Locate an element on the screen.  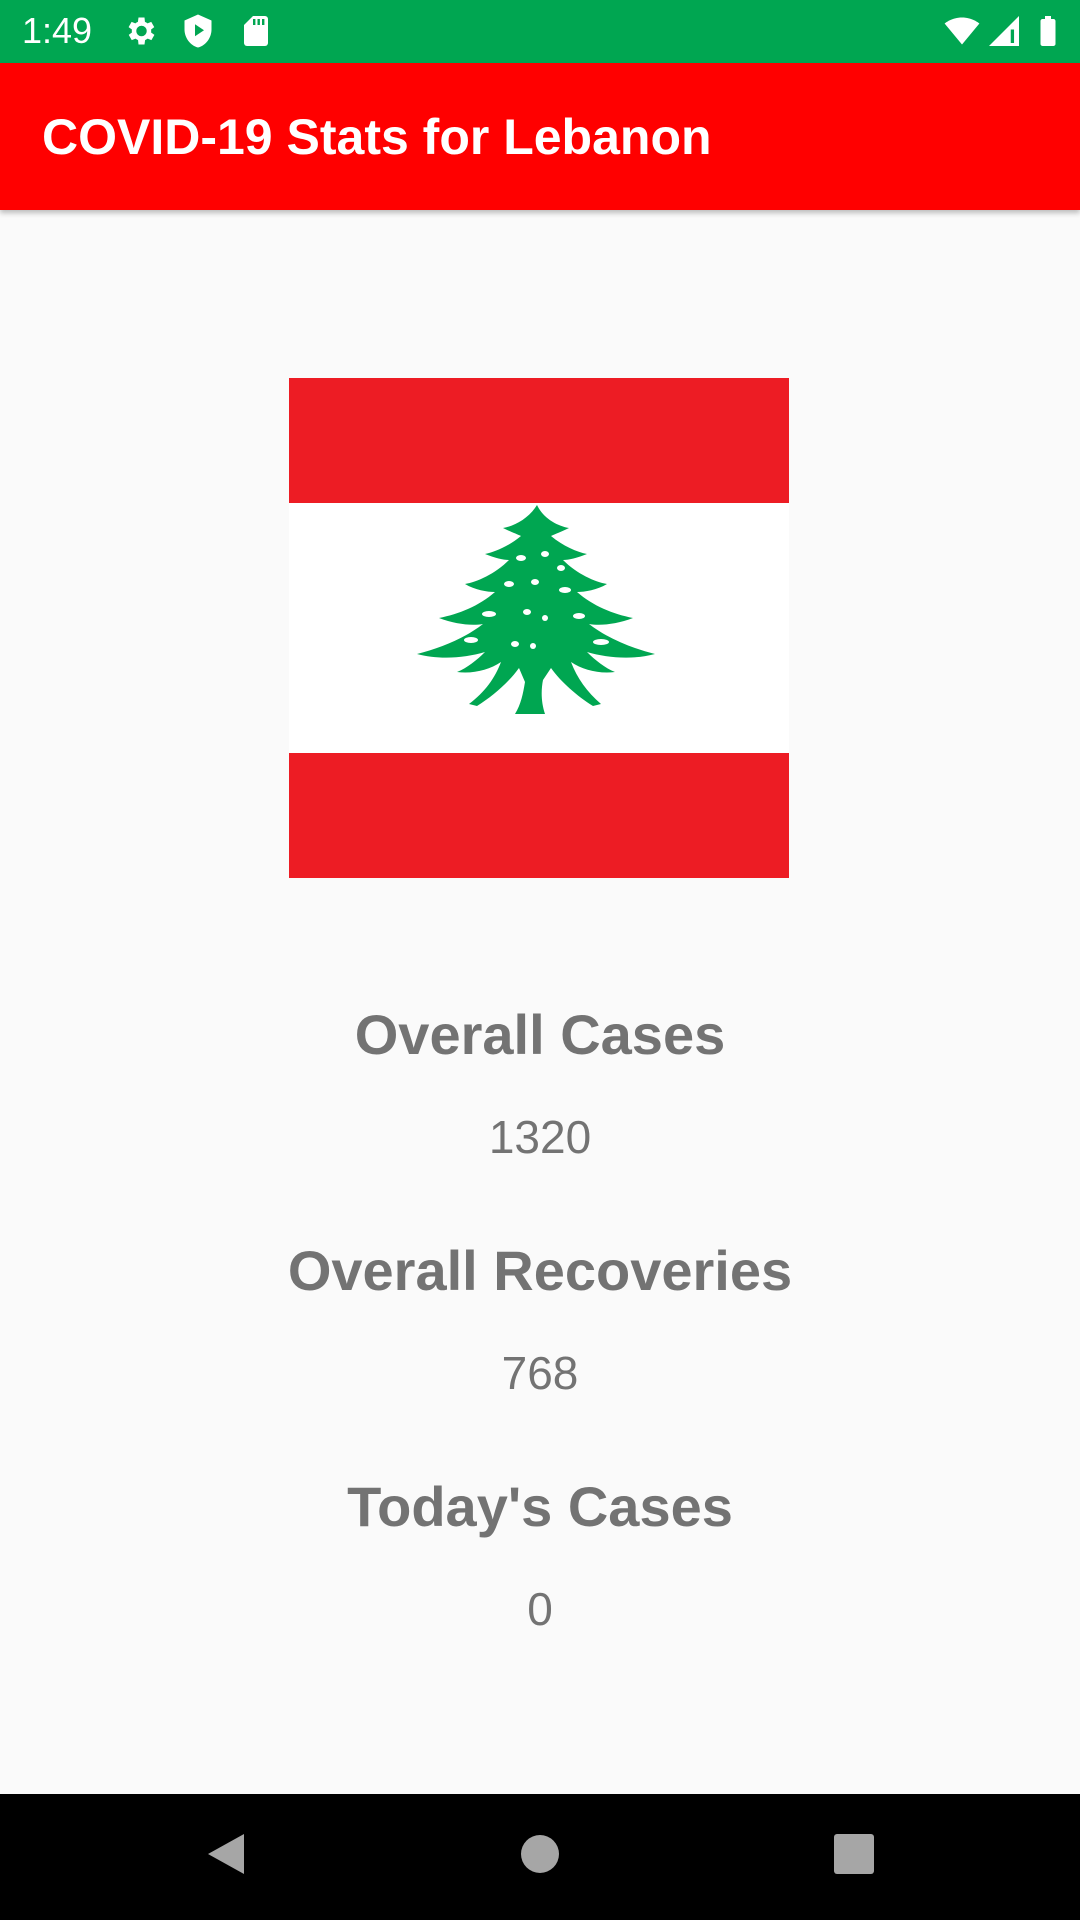
shield-play-icon is located at coordinates (198, 31).